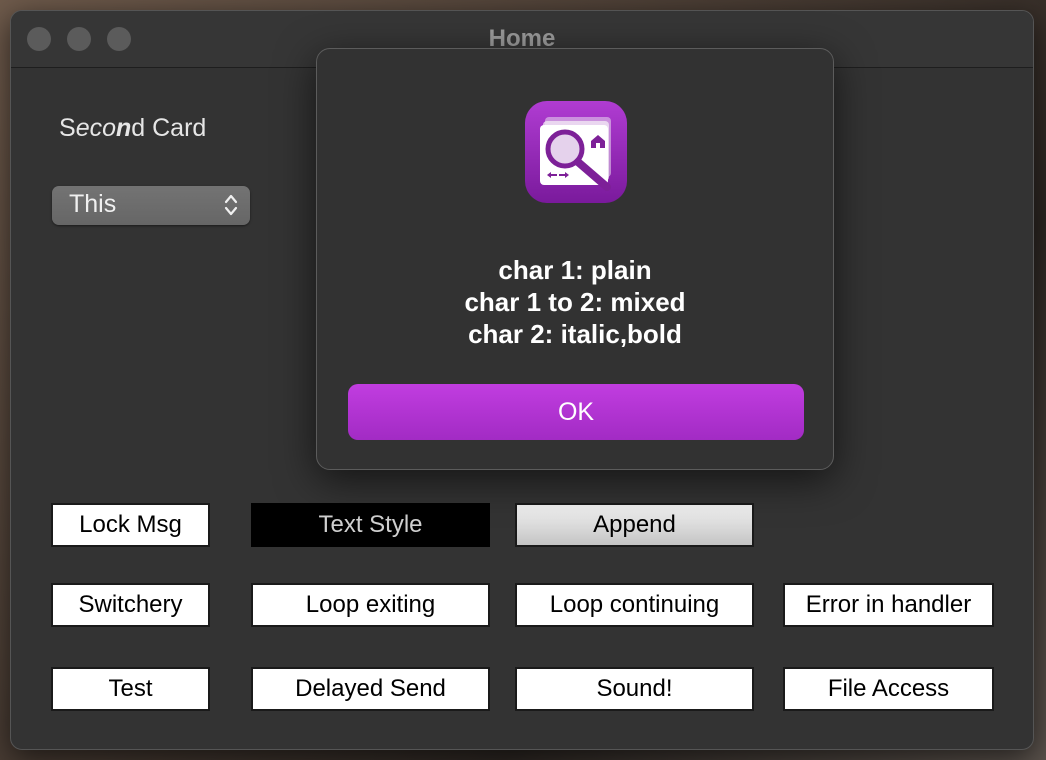 This screenshot has width=1046, height=760. I want to click on lock-msg-button: Lock Msg, so click(130, 525).